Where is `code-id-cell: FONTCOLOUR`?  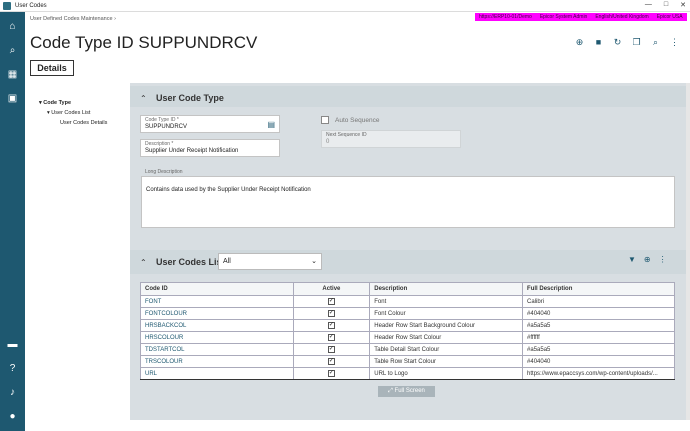
code-id-cell: FONTCOLOUR is located at coordinates (217, 313).